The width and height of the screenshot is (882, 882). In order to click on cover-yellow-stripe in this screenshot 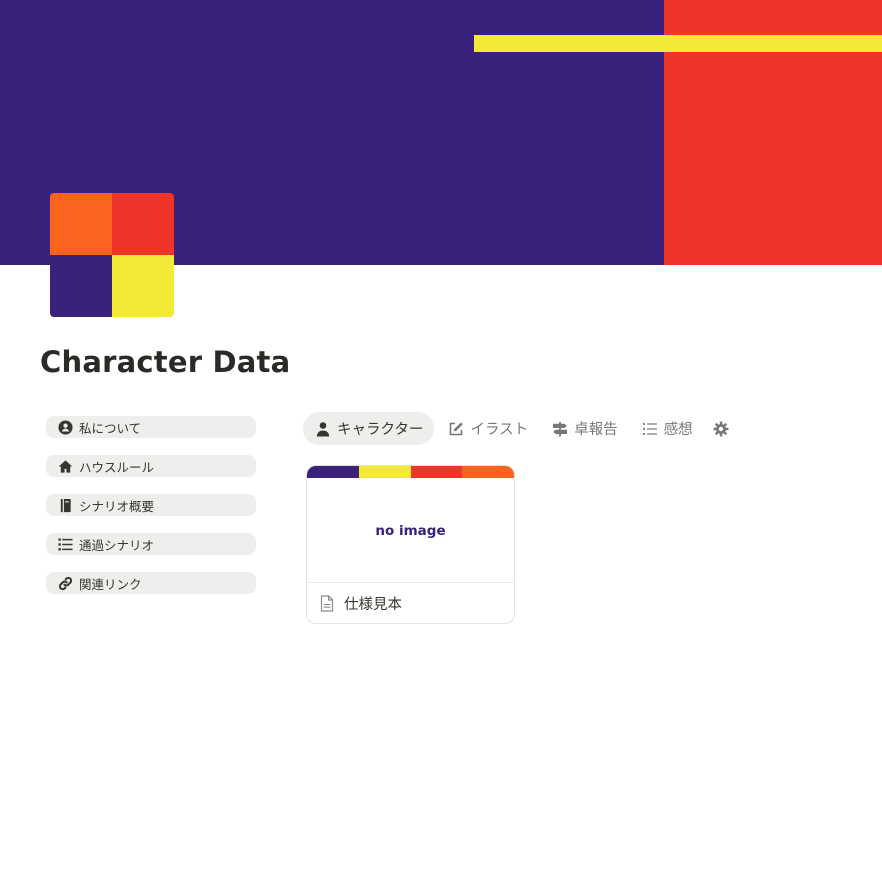, I will do `click(678, 43)`.